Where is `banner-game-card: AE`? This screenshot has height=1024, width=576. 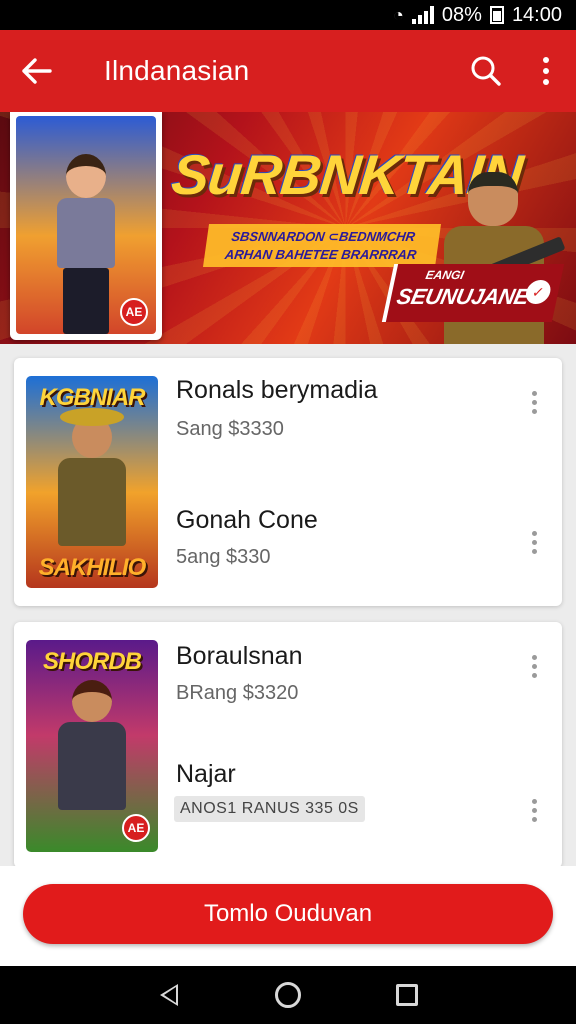 banner-game-card: AE is located at coordinates (86, 226).